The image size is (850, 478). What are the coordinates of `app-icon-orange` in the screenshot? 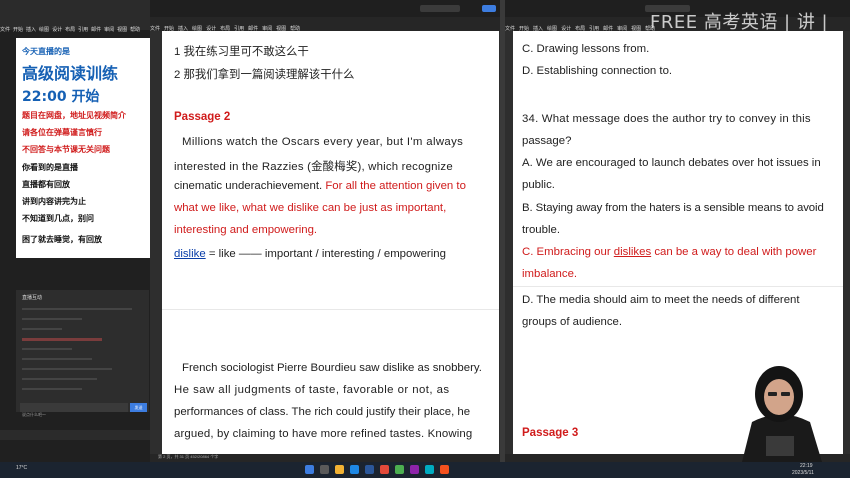 It's located at (444, 469).